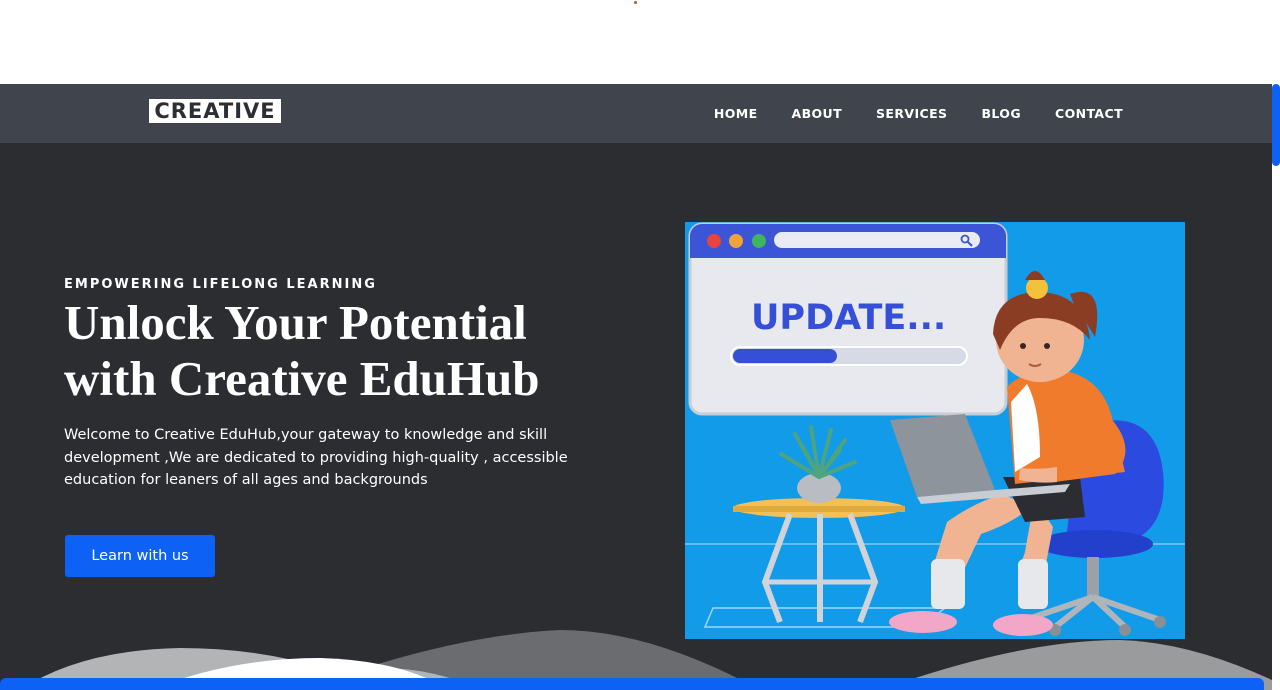 Image resolution: width=1280 pixels, height=690 pixels. I want to click on brand-logo: CREATIVE, so click(215, 111).